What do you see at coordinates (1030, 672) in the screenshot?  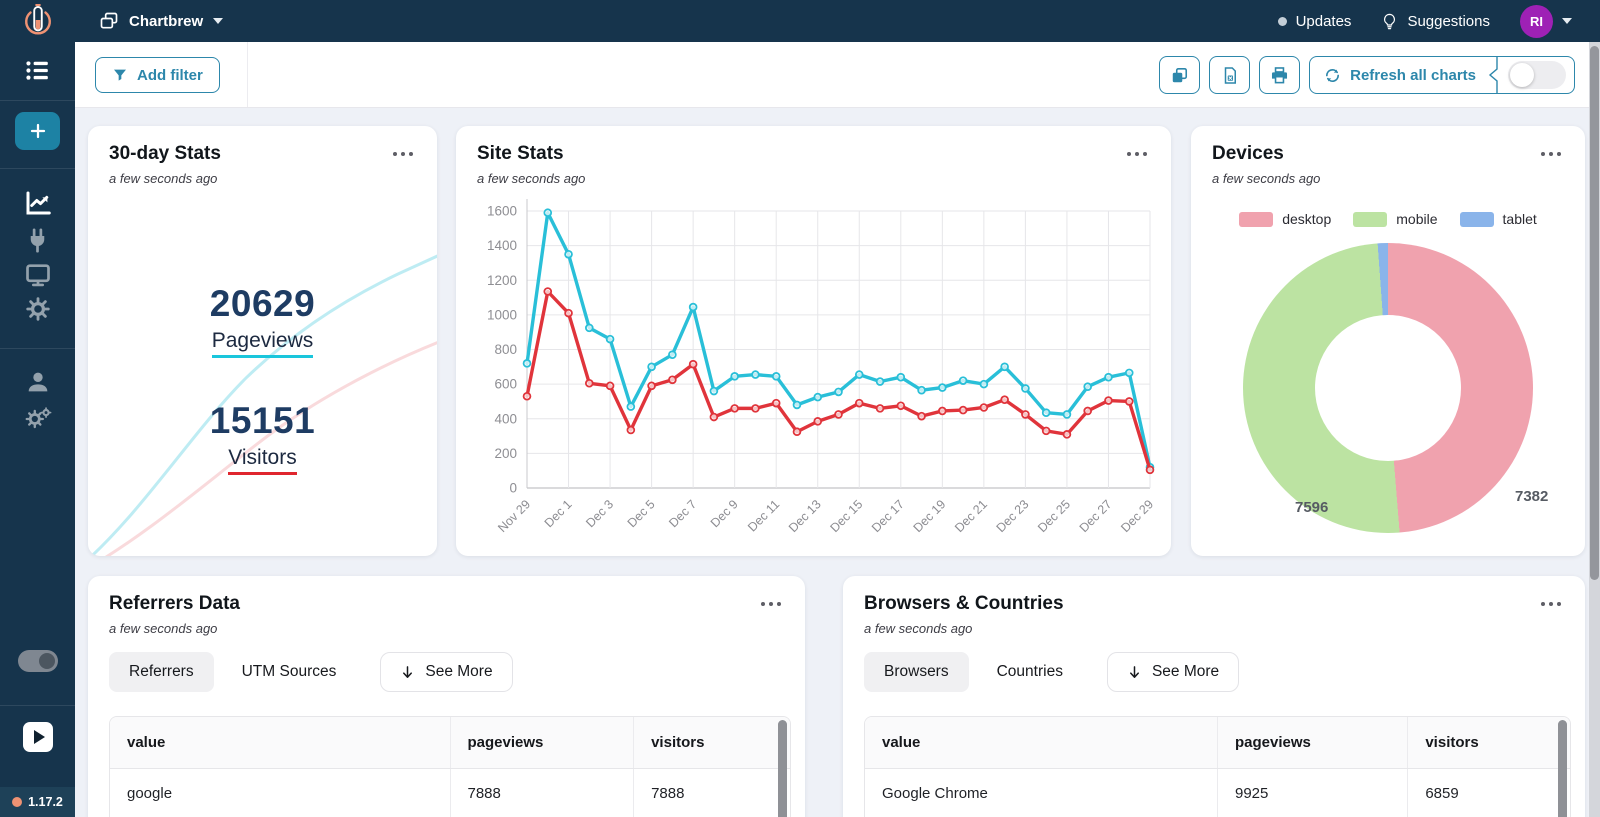 I see `tab-countries: Countries` at bounding box center [1030, 672].